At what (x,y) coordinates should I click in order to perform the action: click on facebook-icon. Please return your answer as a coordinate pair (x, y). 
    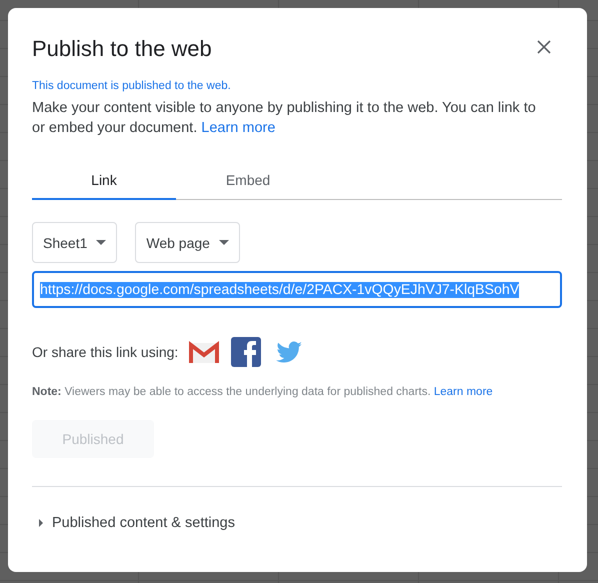
    Looking at the image, I should click on (246, 352).